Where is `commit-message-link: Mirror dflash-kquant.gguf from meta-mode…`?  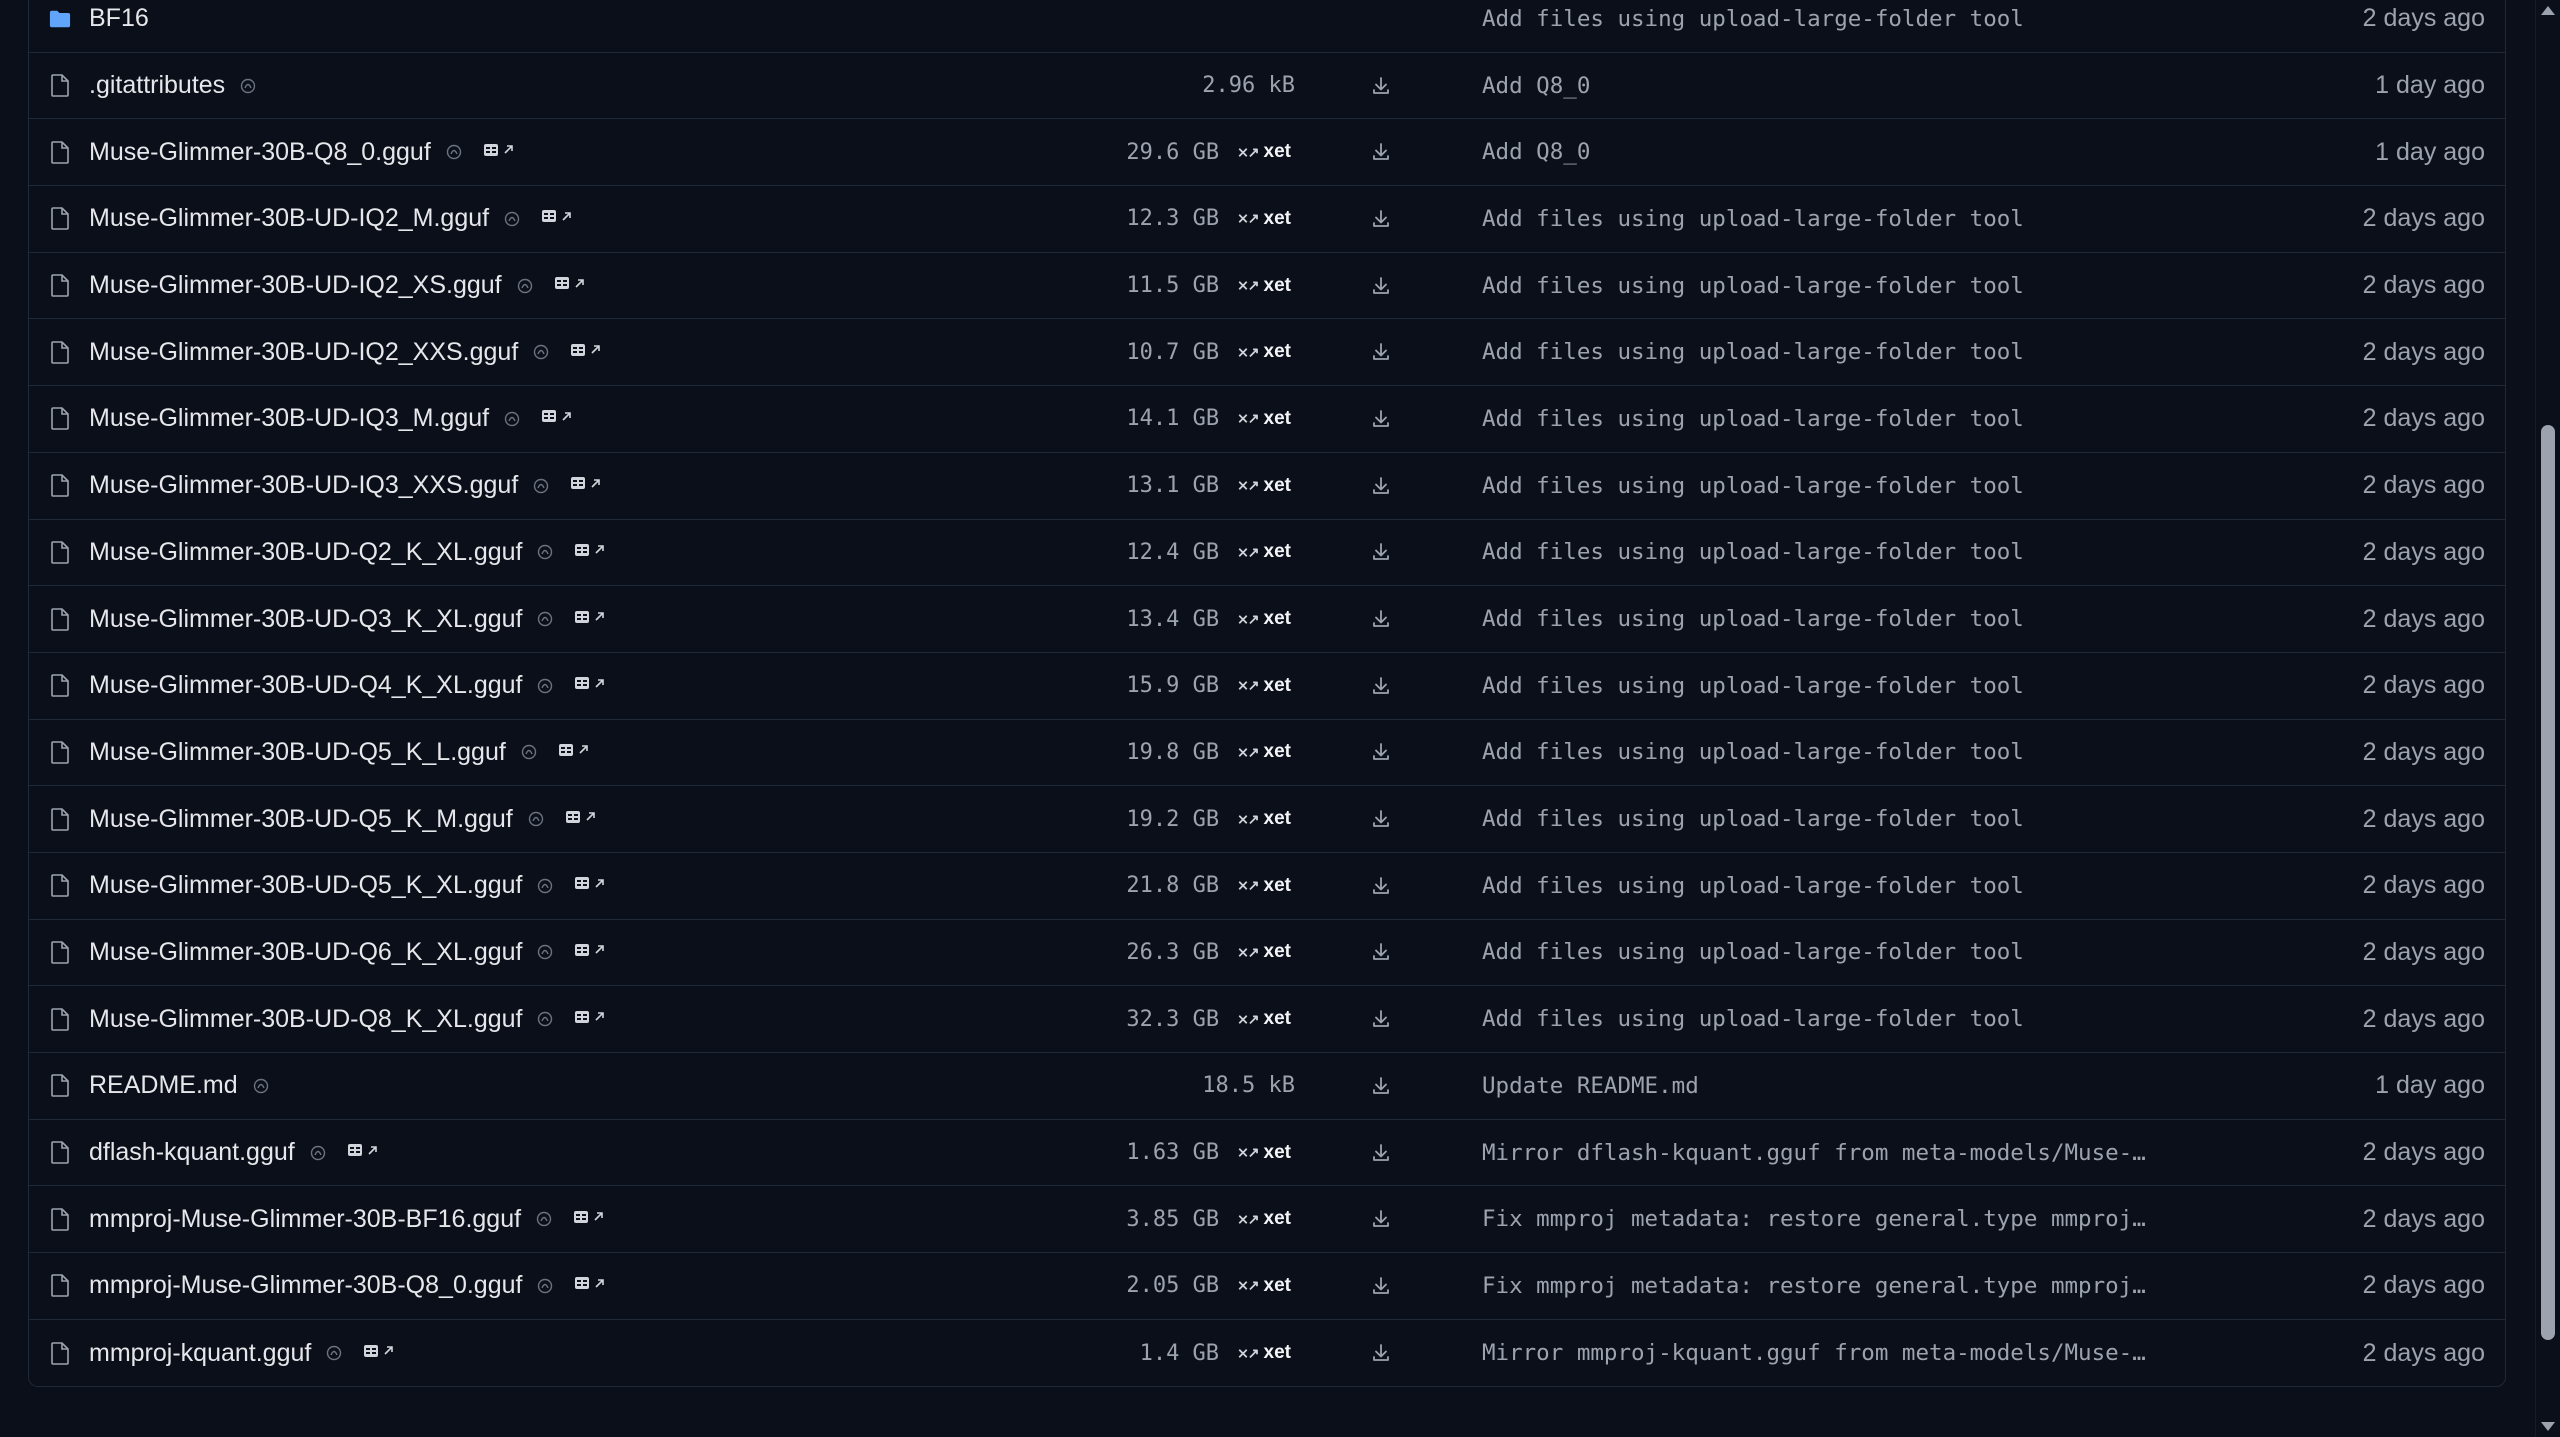 commit-message-link: Mirror dflash-kquant.gguf from meta-mode… is located at coordinates (1814, 1153).